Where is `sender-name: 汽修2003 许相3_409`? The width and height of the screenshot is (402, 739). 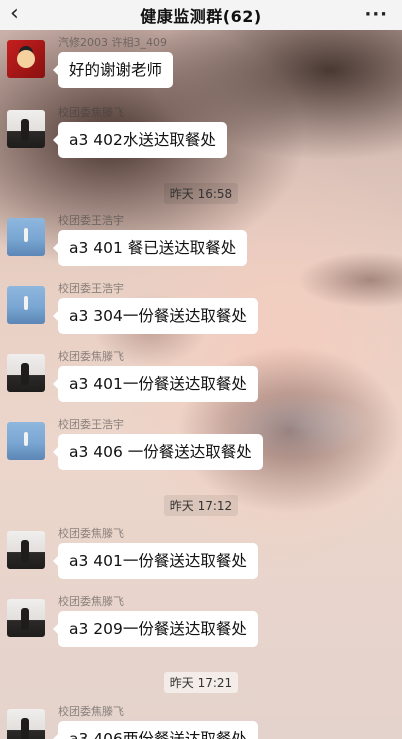 sender-name: 汽修2003 许相3_409 is located at coordinates (112, 42).